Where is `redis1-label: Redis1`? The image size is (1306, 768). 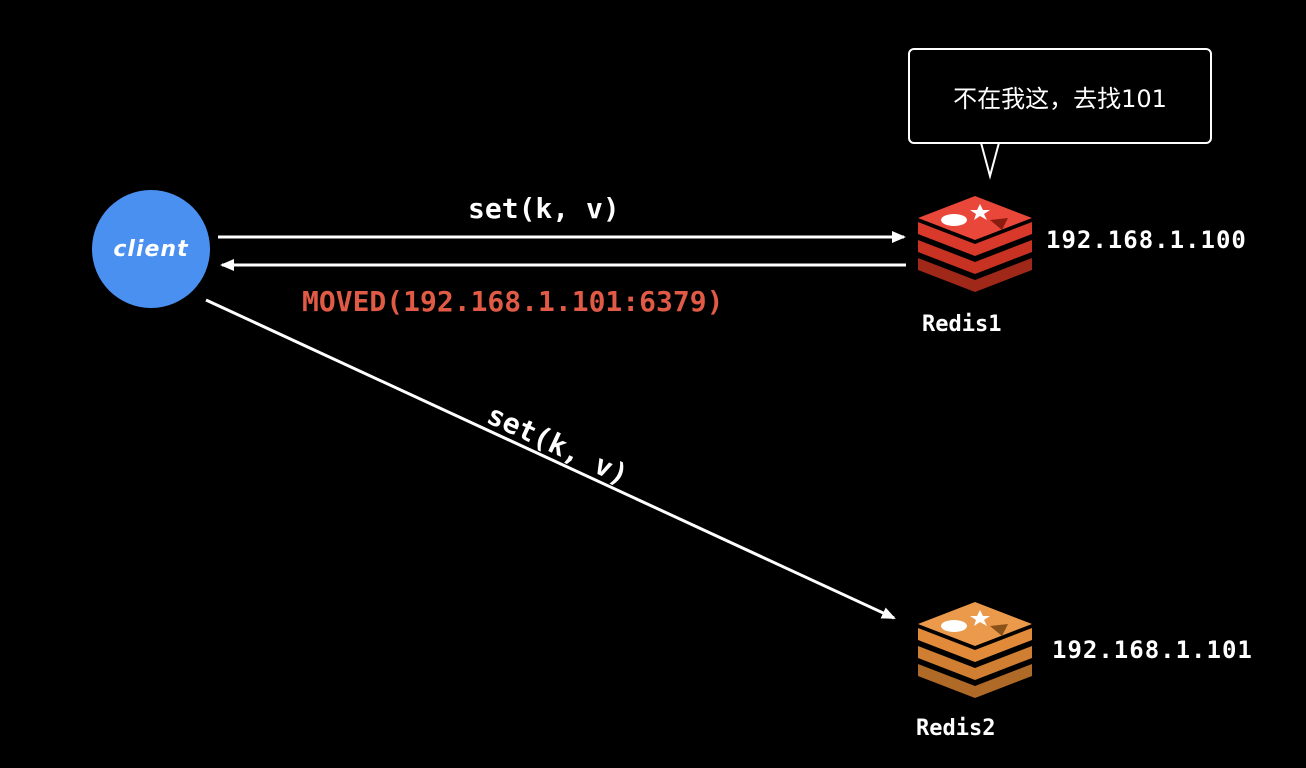
redis1-label: Redis1 is located at coordinates (962, 324).